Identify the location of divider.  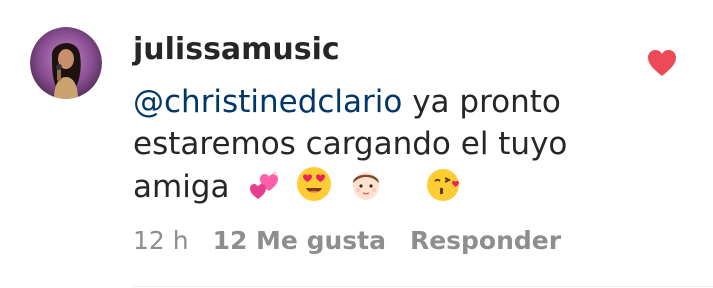
(423, 286).